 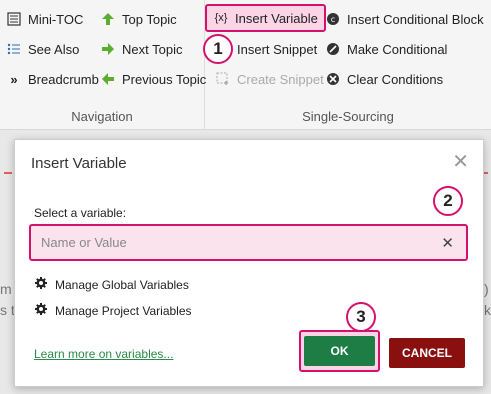 What do you see at coordinates (152, 49) in the screenshot?
I see `next-topic-label: Next Topic` at bounding box center [152, 49].